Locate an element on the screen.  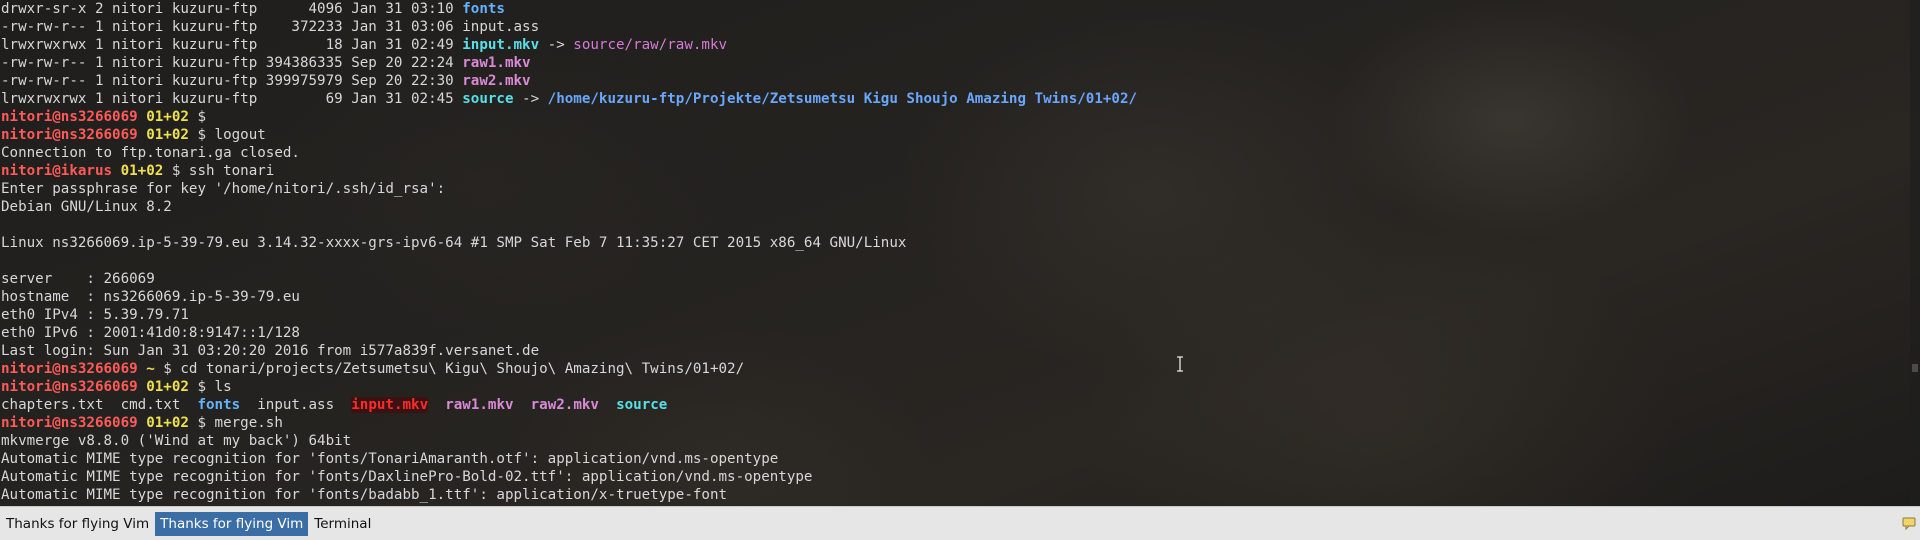
terminal-text: ~ is located at coordinates (150, 369).